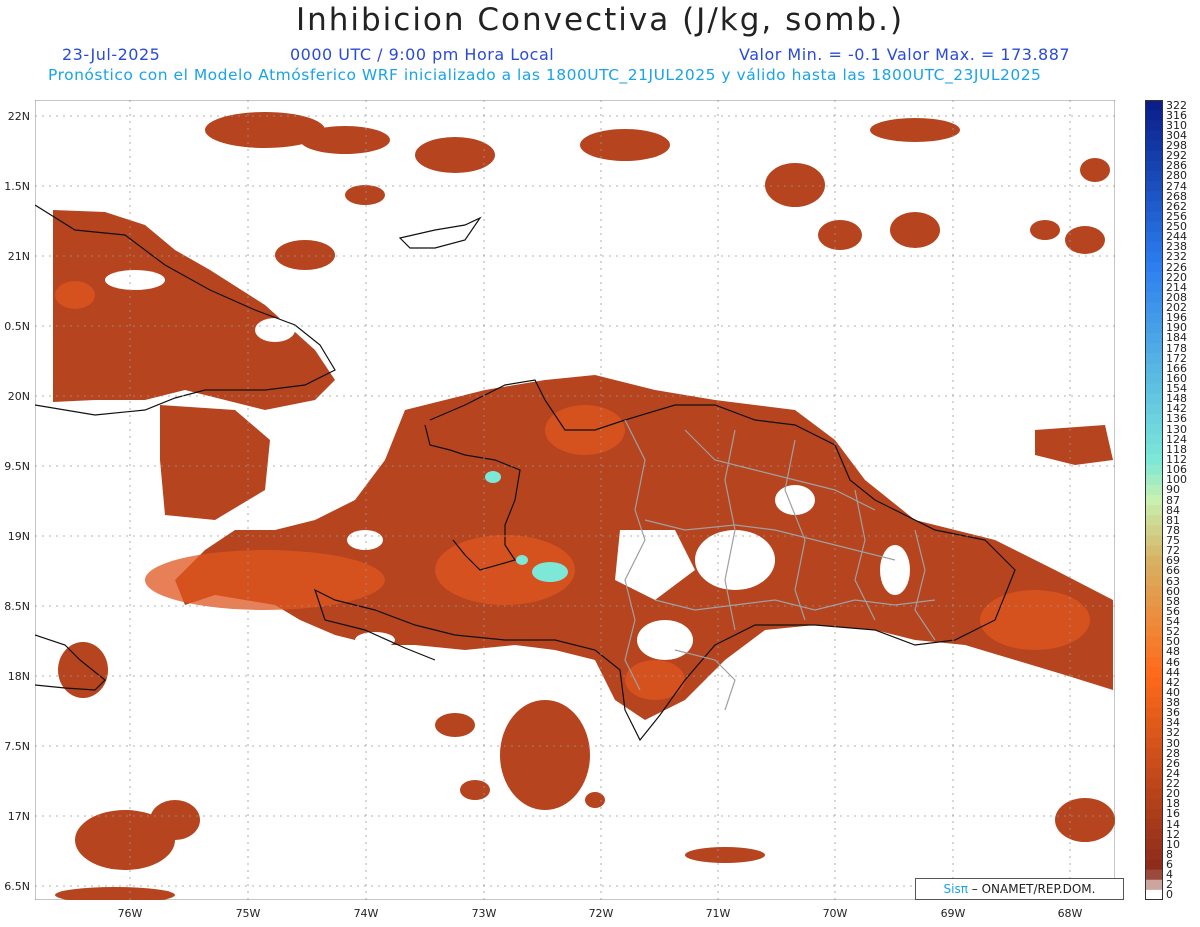 Image resolution: width=1200 pixels, height=927 pixels. What do you see at coordinates (17, 886) in the screenshot?
I see `lat-label: 6.5N` at bounding box center [17, 886].